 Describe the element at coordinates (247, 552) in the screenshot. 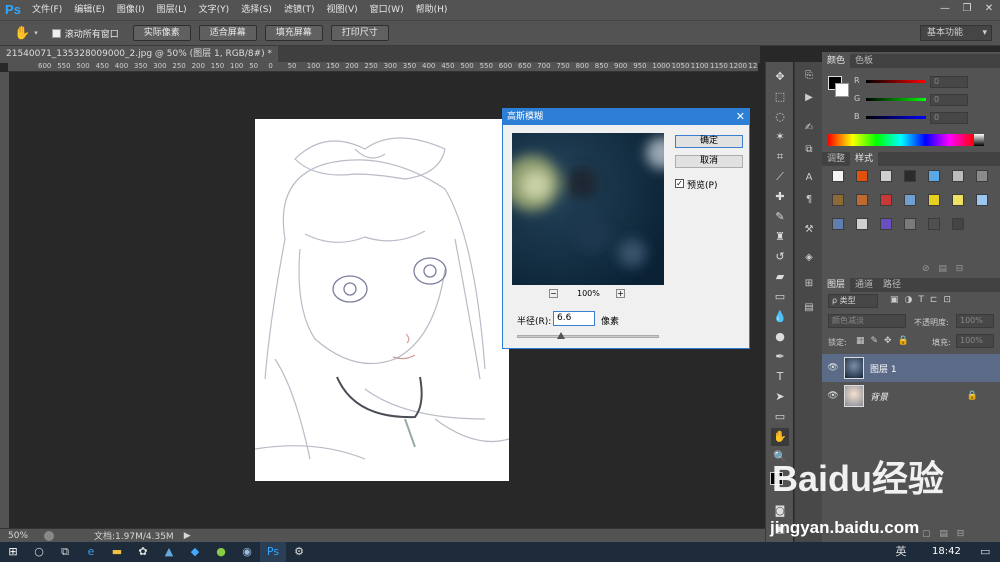

I see `app-icon: ◉` at that location.